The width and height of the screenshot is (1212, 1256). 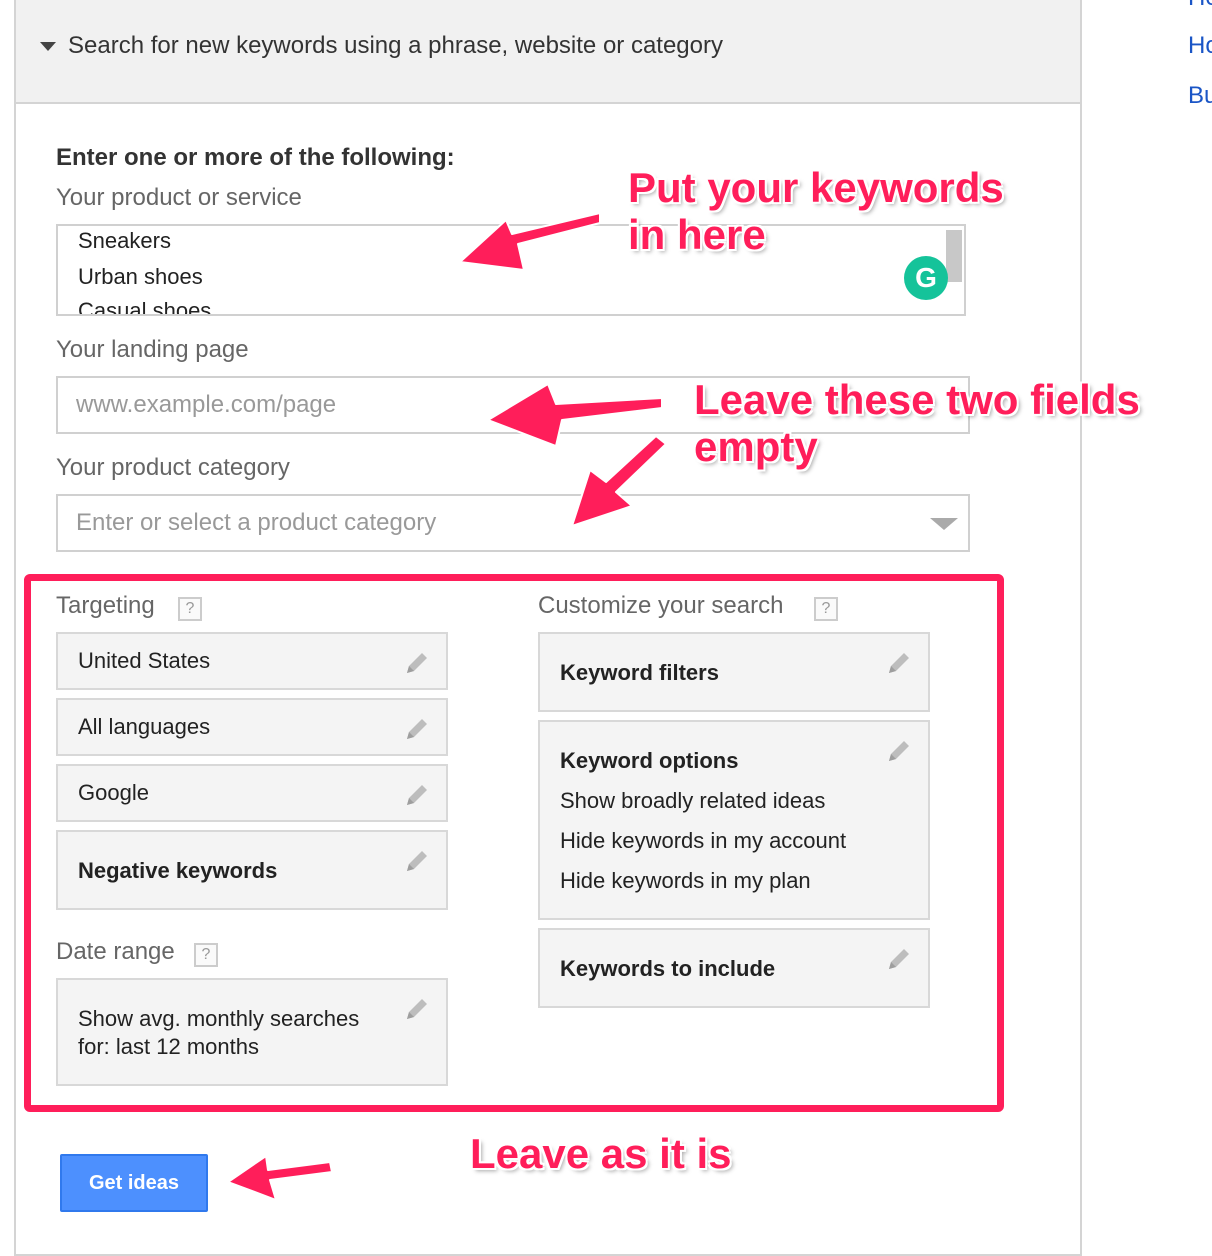 What do you see at coordinates (178, 870) in the screenshot?
I see `card-label: Negative keywords` at bounding box center [178, 870].